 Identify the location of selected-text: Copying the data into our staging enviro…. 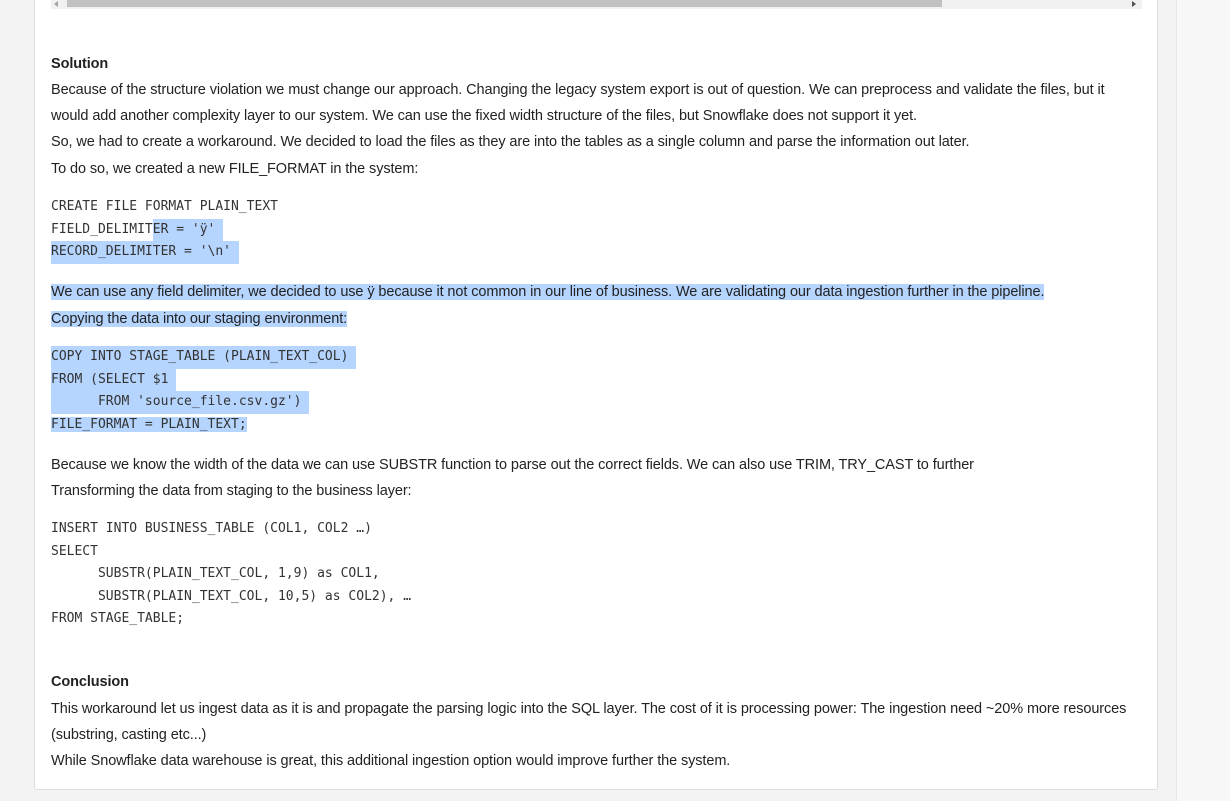
(199, 319).